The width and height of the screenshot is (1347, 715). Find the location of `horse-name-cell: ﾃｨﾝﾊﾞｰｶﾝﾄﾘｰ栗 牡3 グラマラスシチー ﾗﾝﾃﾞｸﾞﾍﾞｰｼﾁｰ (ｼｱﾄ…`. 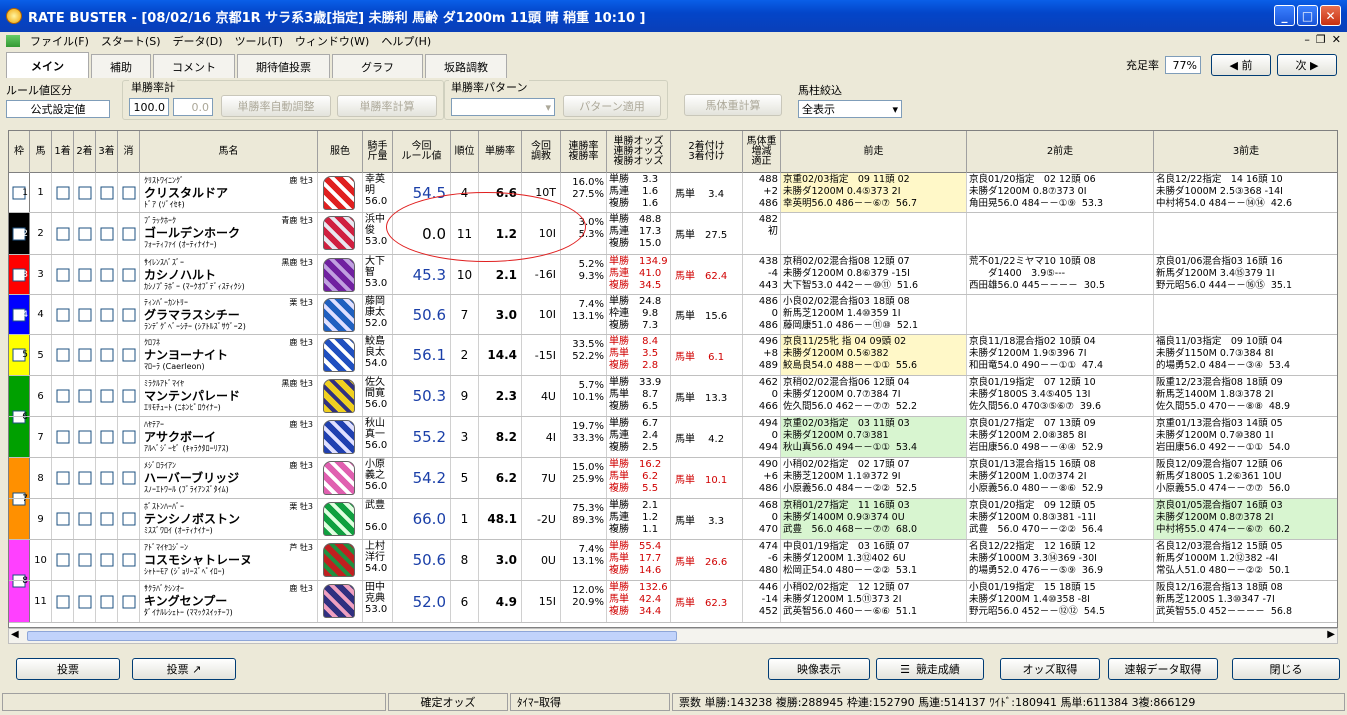

horse-name-cell: ﾃｨﾝﾊﾞｰｶﾝﾄﾘｰ栗 牡3 グラマラスシチー ﾗﾝﾃﾞｸﾞﾍﾞｰｼﾁｰ (ｼｱﾄ… is located at coordinates (229, 314).